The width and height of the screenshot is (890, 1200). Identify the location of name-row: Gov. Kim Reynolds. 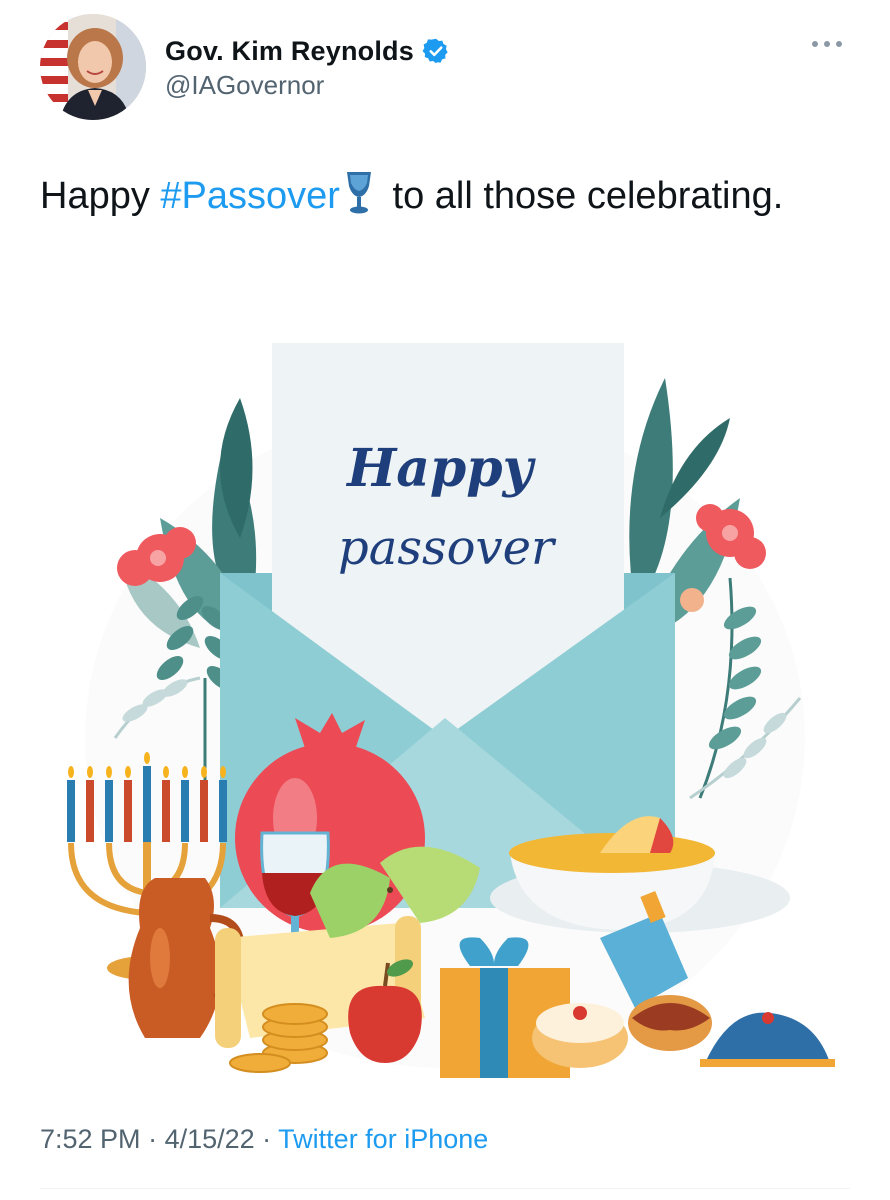
(307, 51).